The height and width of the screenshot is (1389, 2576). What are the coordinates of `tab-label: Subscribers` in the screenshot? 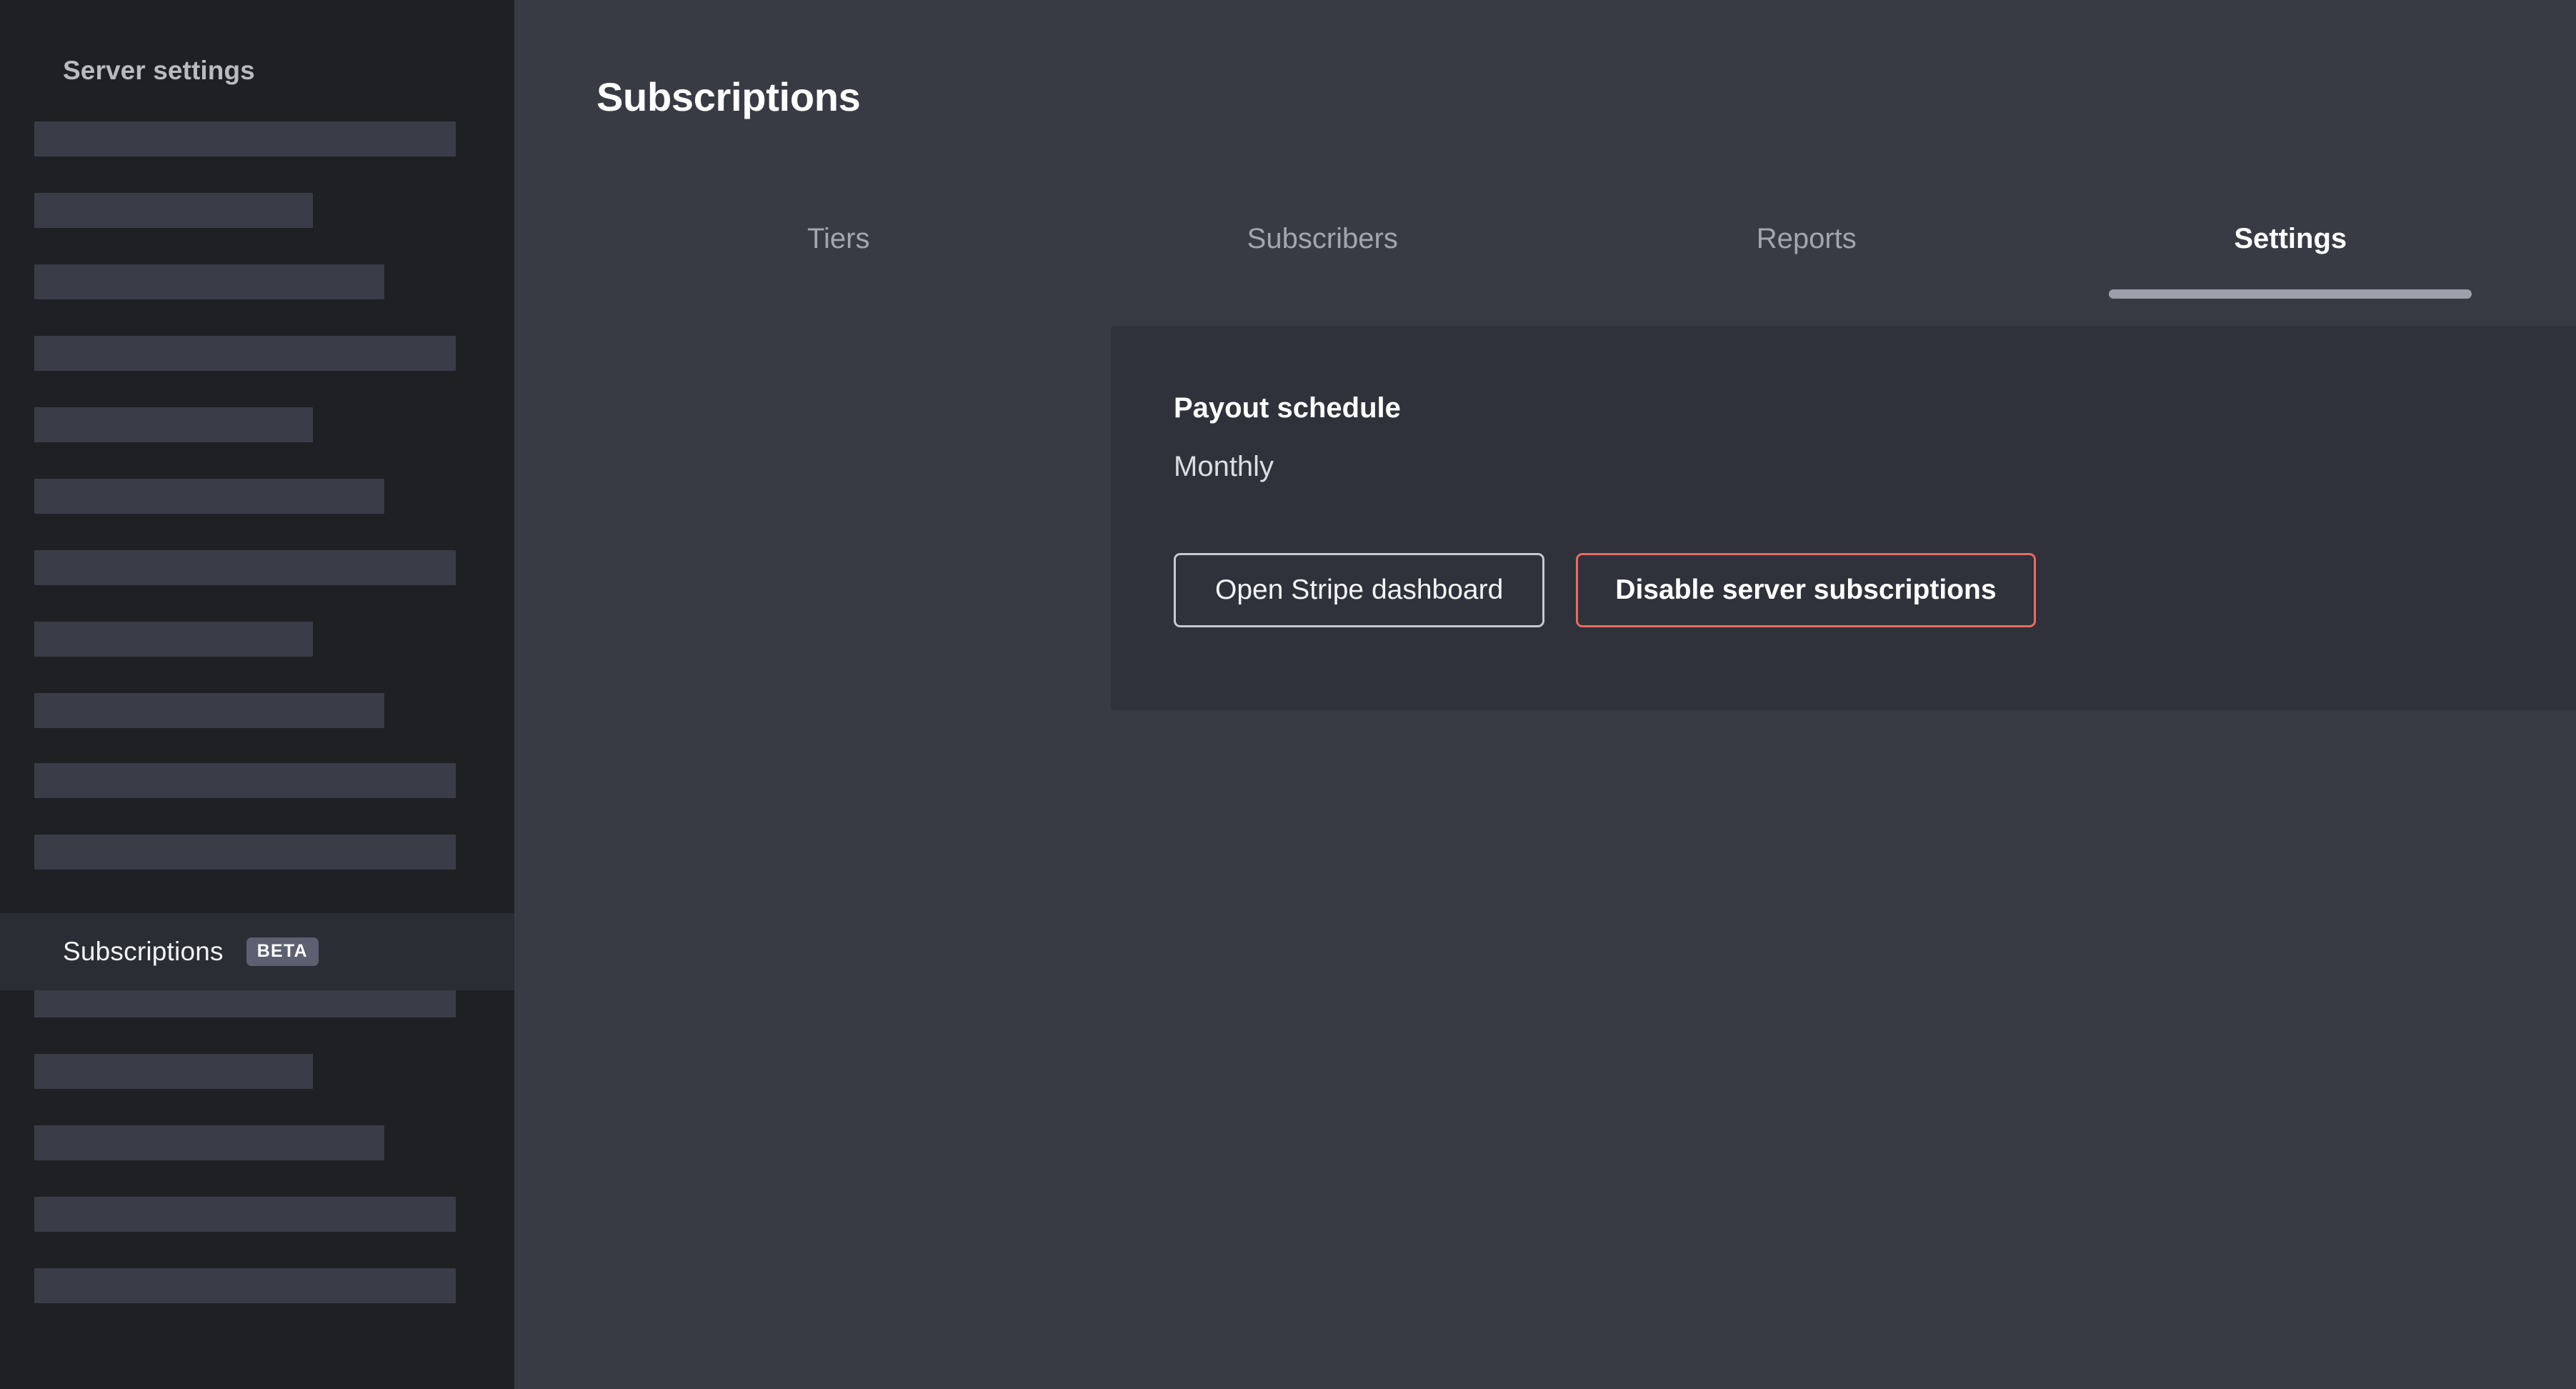 It's located at (1322, 238).